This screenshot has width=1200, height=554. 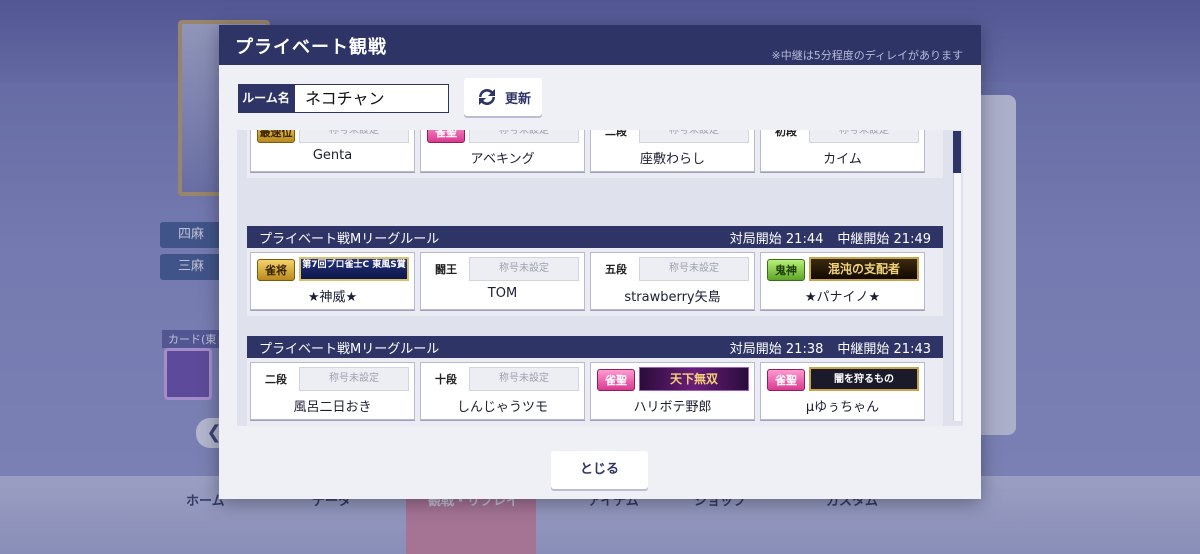 What do you see at coordinates (332, 155) in the screenshot?
I see `player-name: Genta` at bounding box center [332, 155].